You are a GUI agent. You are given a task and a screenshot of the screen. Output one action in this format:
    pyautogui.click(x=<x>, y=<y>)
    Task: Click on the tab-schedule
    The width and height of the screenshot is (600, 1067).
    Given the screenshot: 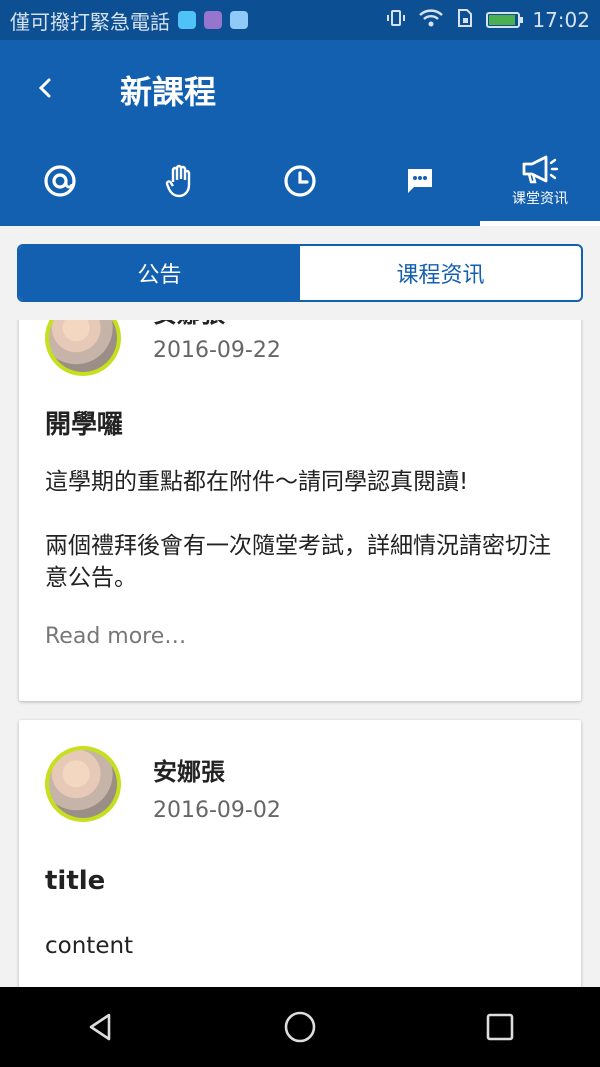 What is the action you would take?
    pyautogui.click(x=300, y=180)
    